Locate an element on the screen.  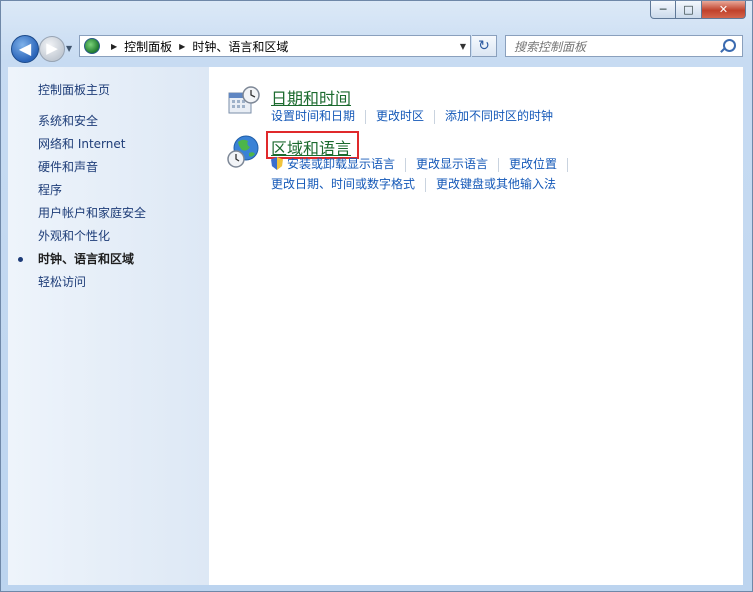
minimize-button: ─ is located at coordinates (663, 10).